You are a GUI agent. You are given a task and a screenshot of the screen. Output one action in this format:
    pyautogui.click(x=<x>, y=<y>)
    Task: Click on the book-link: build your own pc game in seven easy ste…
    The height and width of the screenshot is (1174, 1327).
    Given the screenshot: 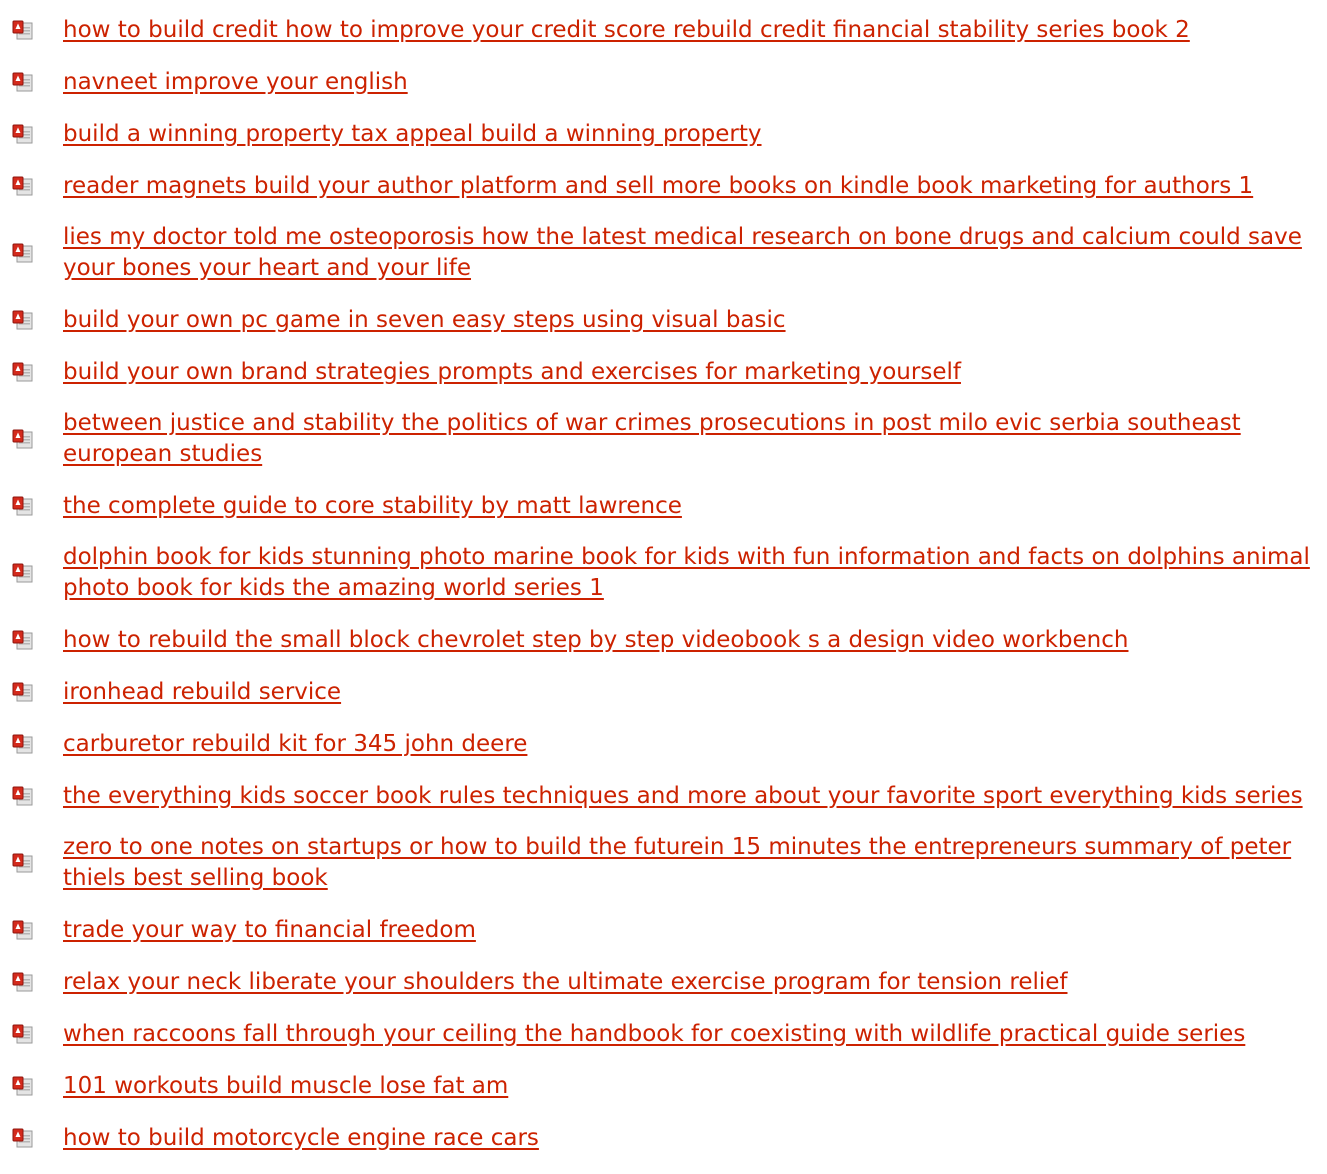 What is the action you would take?
    pyautogui.click(x=424, y=320)
    